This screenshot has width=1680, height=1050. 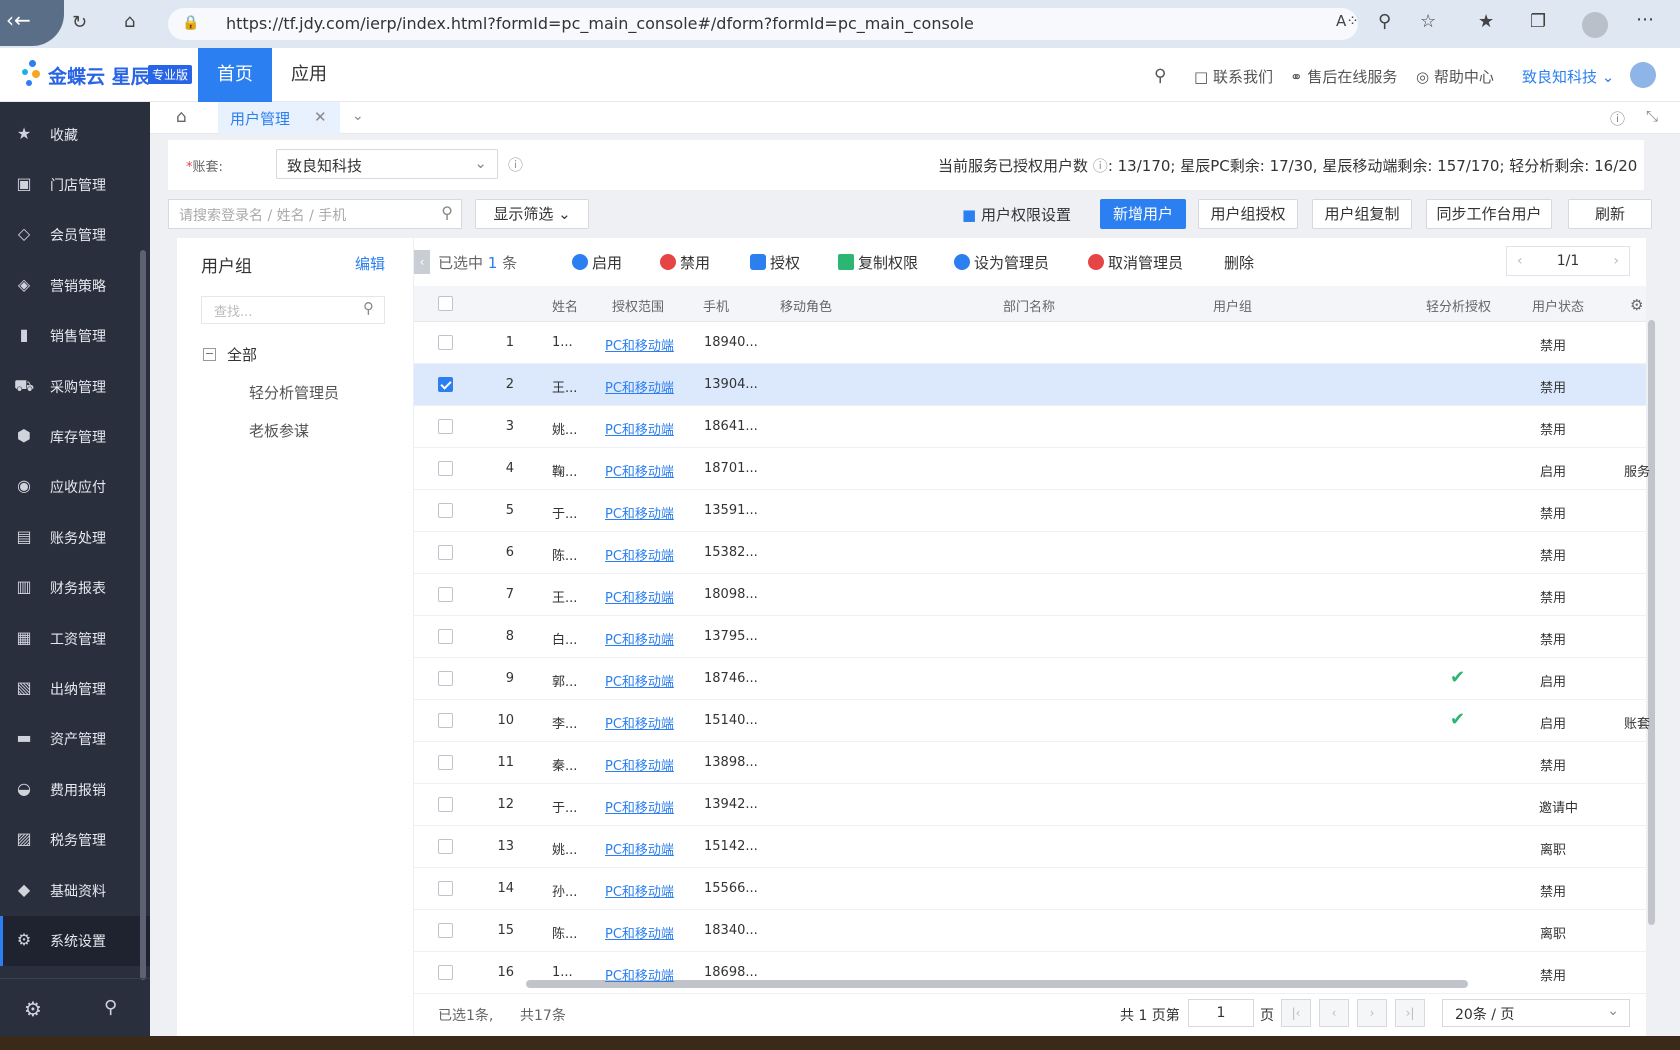 I want to click on sidebar-item: ◈ 营销策略, so click(x=75, y=286).